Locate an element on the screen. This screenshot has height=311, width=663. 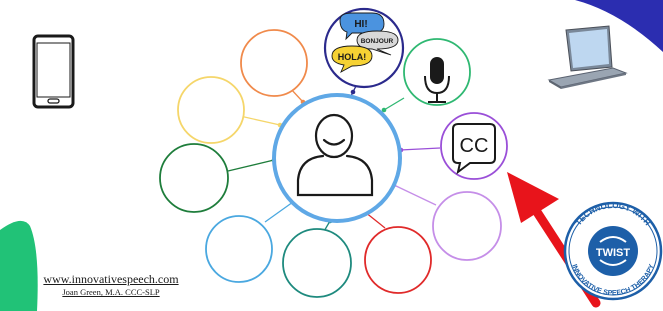
ring-orange is located at coordinates (274, 63).